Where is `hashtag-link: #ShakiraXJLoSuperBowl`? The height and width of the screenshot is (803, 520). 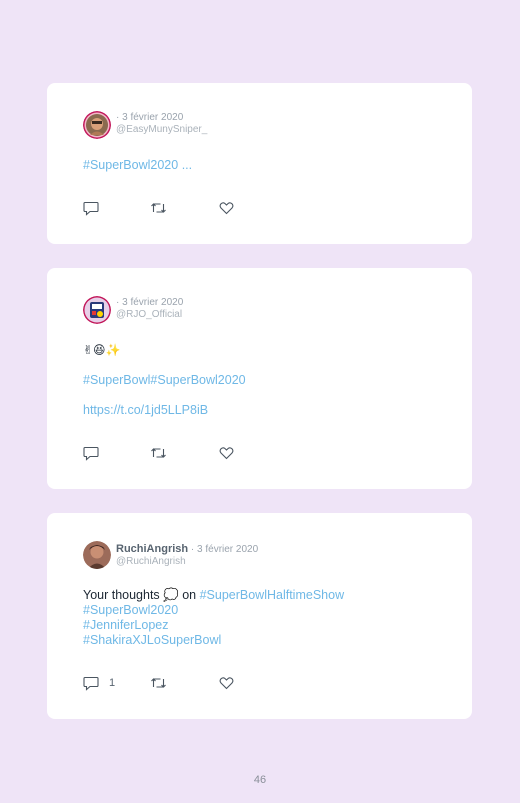 hashtag-link: #ShakiraXJLoSuperBowl is located at coordinates (152, 640).